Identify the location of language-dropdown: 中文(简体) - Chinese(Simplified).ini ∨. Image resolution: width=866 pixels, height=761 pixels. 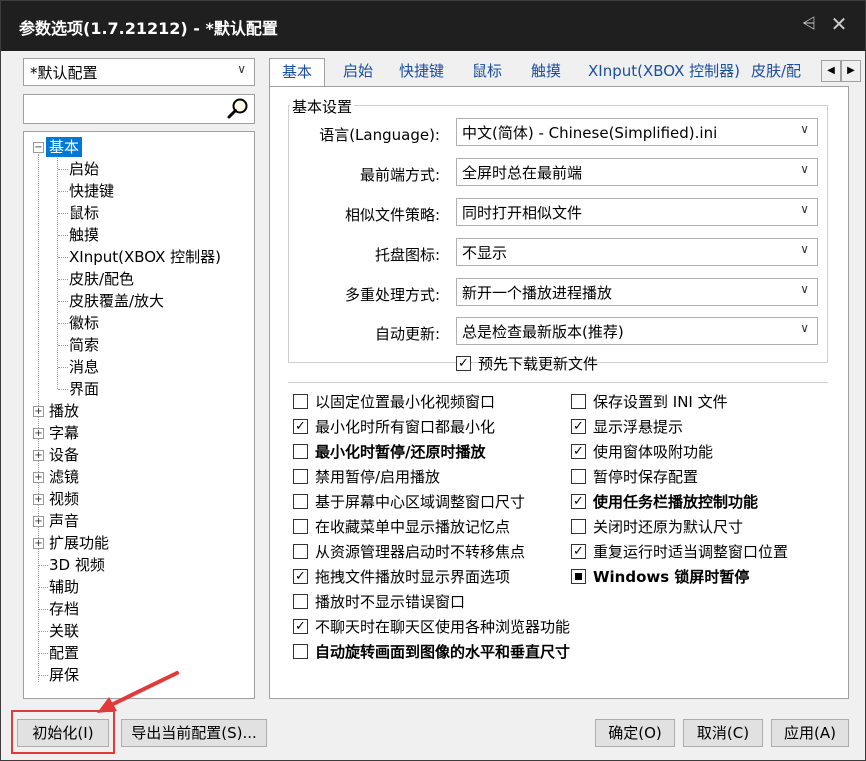
(637, 132).